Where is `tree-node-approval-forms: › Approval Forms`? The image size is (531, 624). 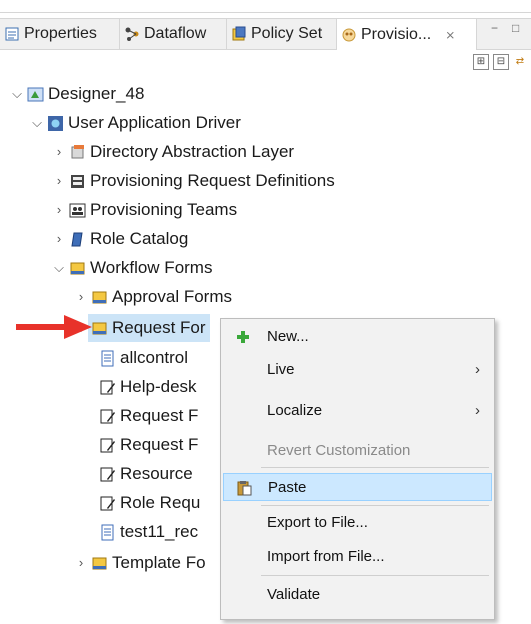
tree-node-approval-forms: › Approval Forms is located at coordinates (153, 297).